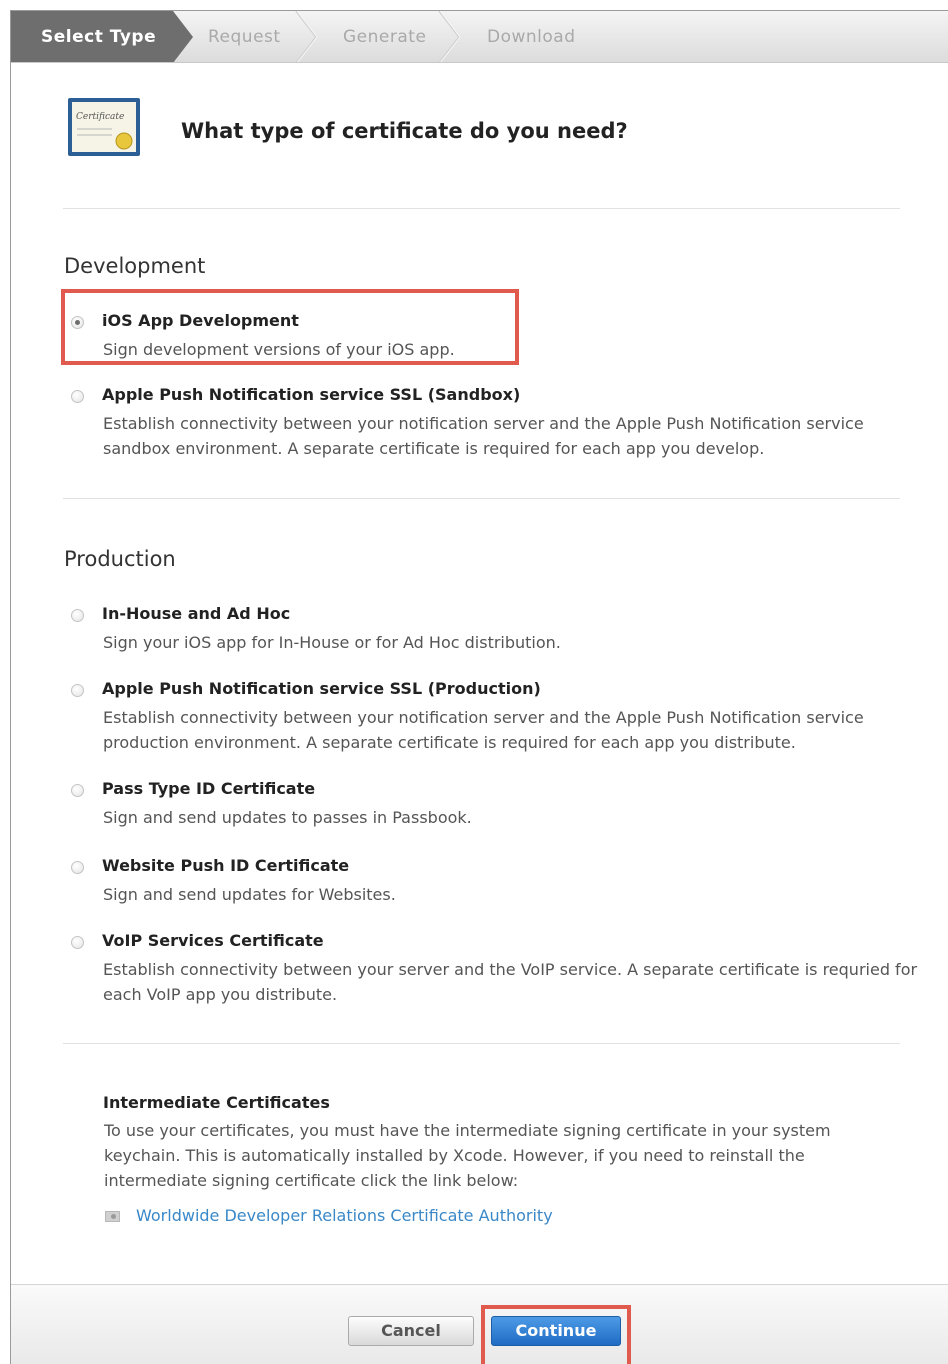  I want to click on step-download: Download, so click(531, 37).